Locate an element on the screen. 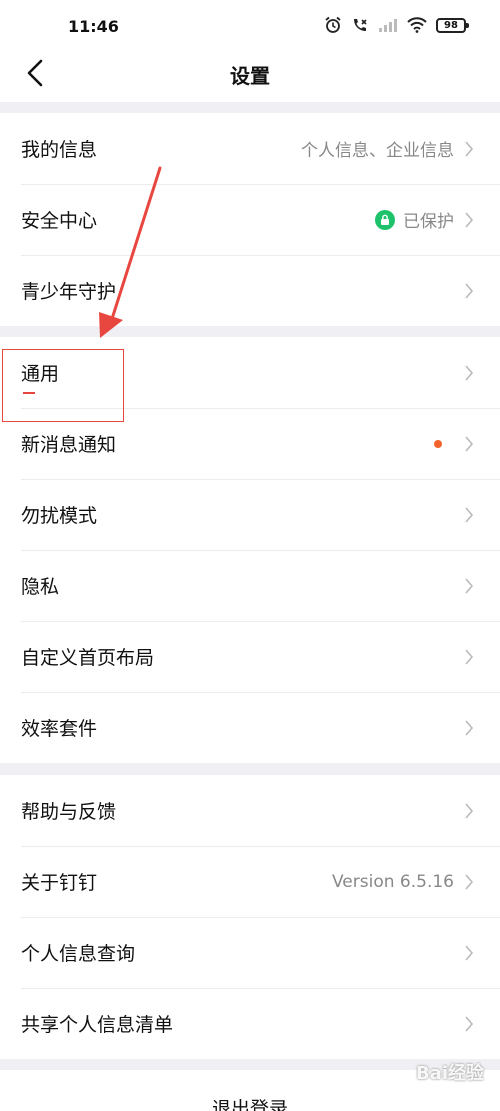 The width and height of the screenshot is (500, 1111). battery-icon: 98 is located at coordinates (452, 25).